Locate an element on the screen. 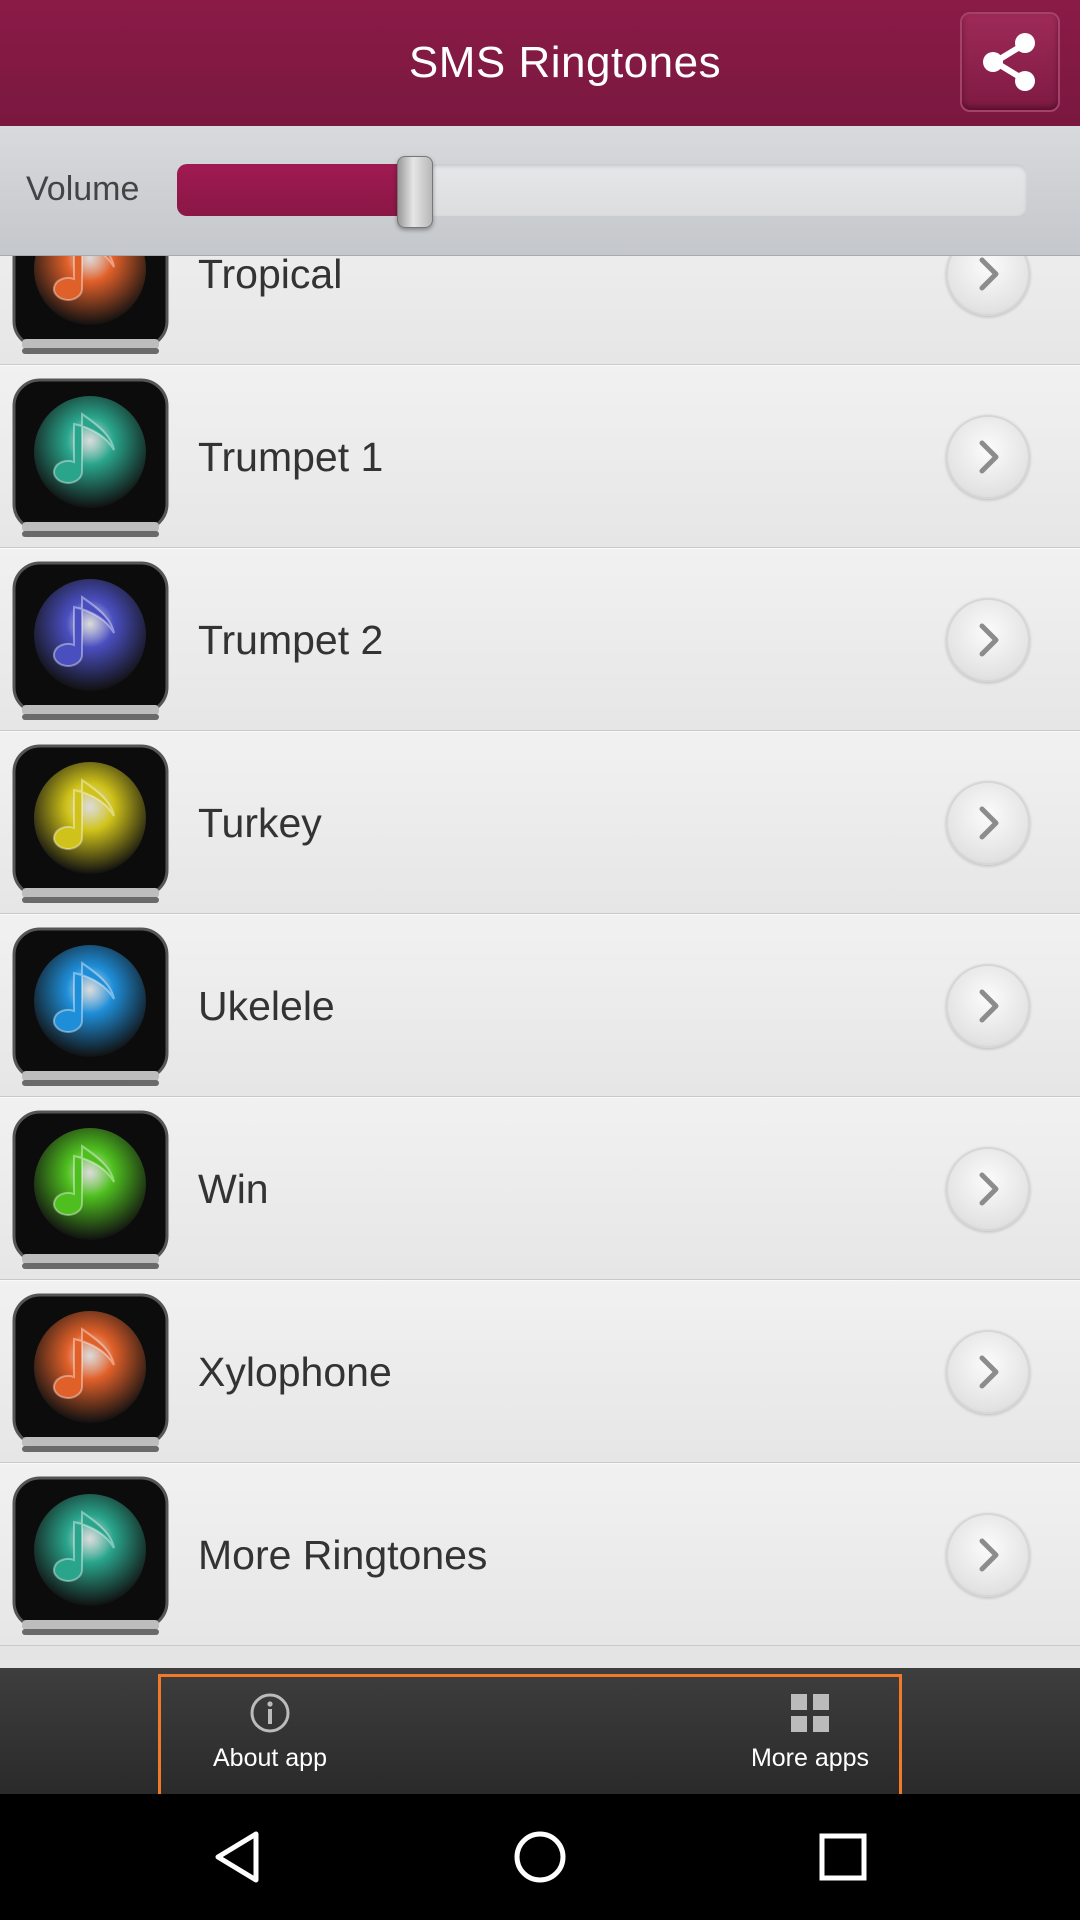 The width and height of the screenshot is (1080, 1920). recents-button is located at coordinates (843, 1857).